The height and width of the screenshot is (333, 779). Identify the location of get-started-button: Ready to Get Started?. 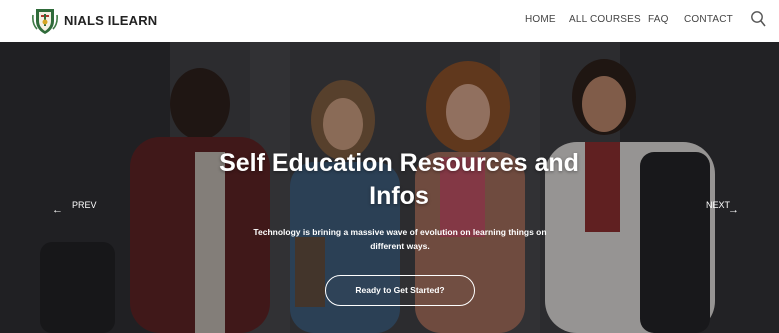
(400, 290).